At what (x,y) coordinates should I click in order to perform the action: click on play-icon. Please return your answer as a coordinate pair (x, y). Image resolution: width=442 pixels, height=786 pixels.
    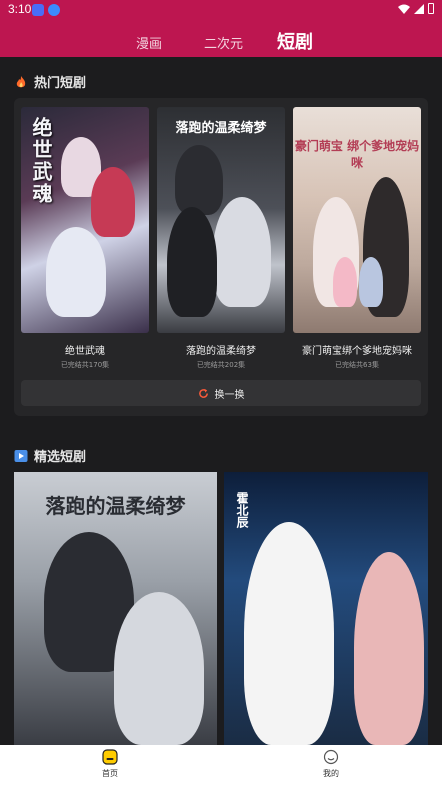
    Looking at the image, I should click on (21, 455).